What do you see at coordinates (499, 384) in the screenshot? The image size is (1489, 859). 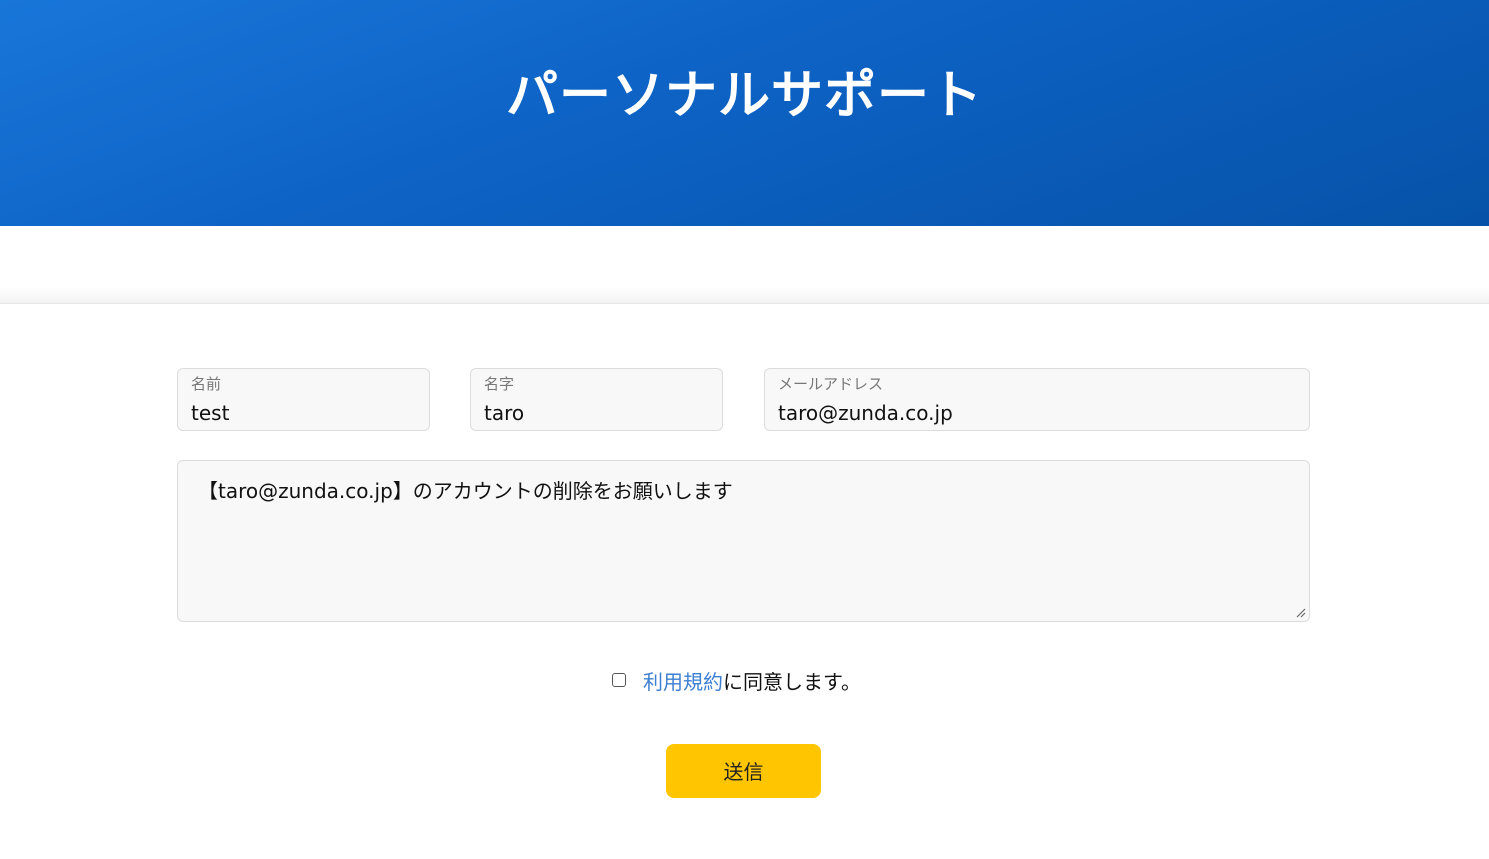 I see `last-name-label: 名字` at bounding box center [499, 384].